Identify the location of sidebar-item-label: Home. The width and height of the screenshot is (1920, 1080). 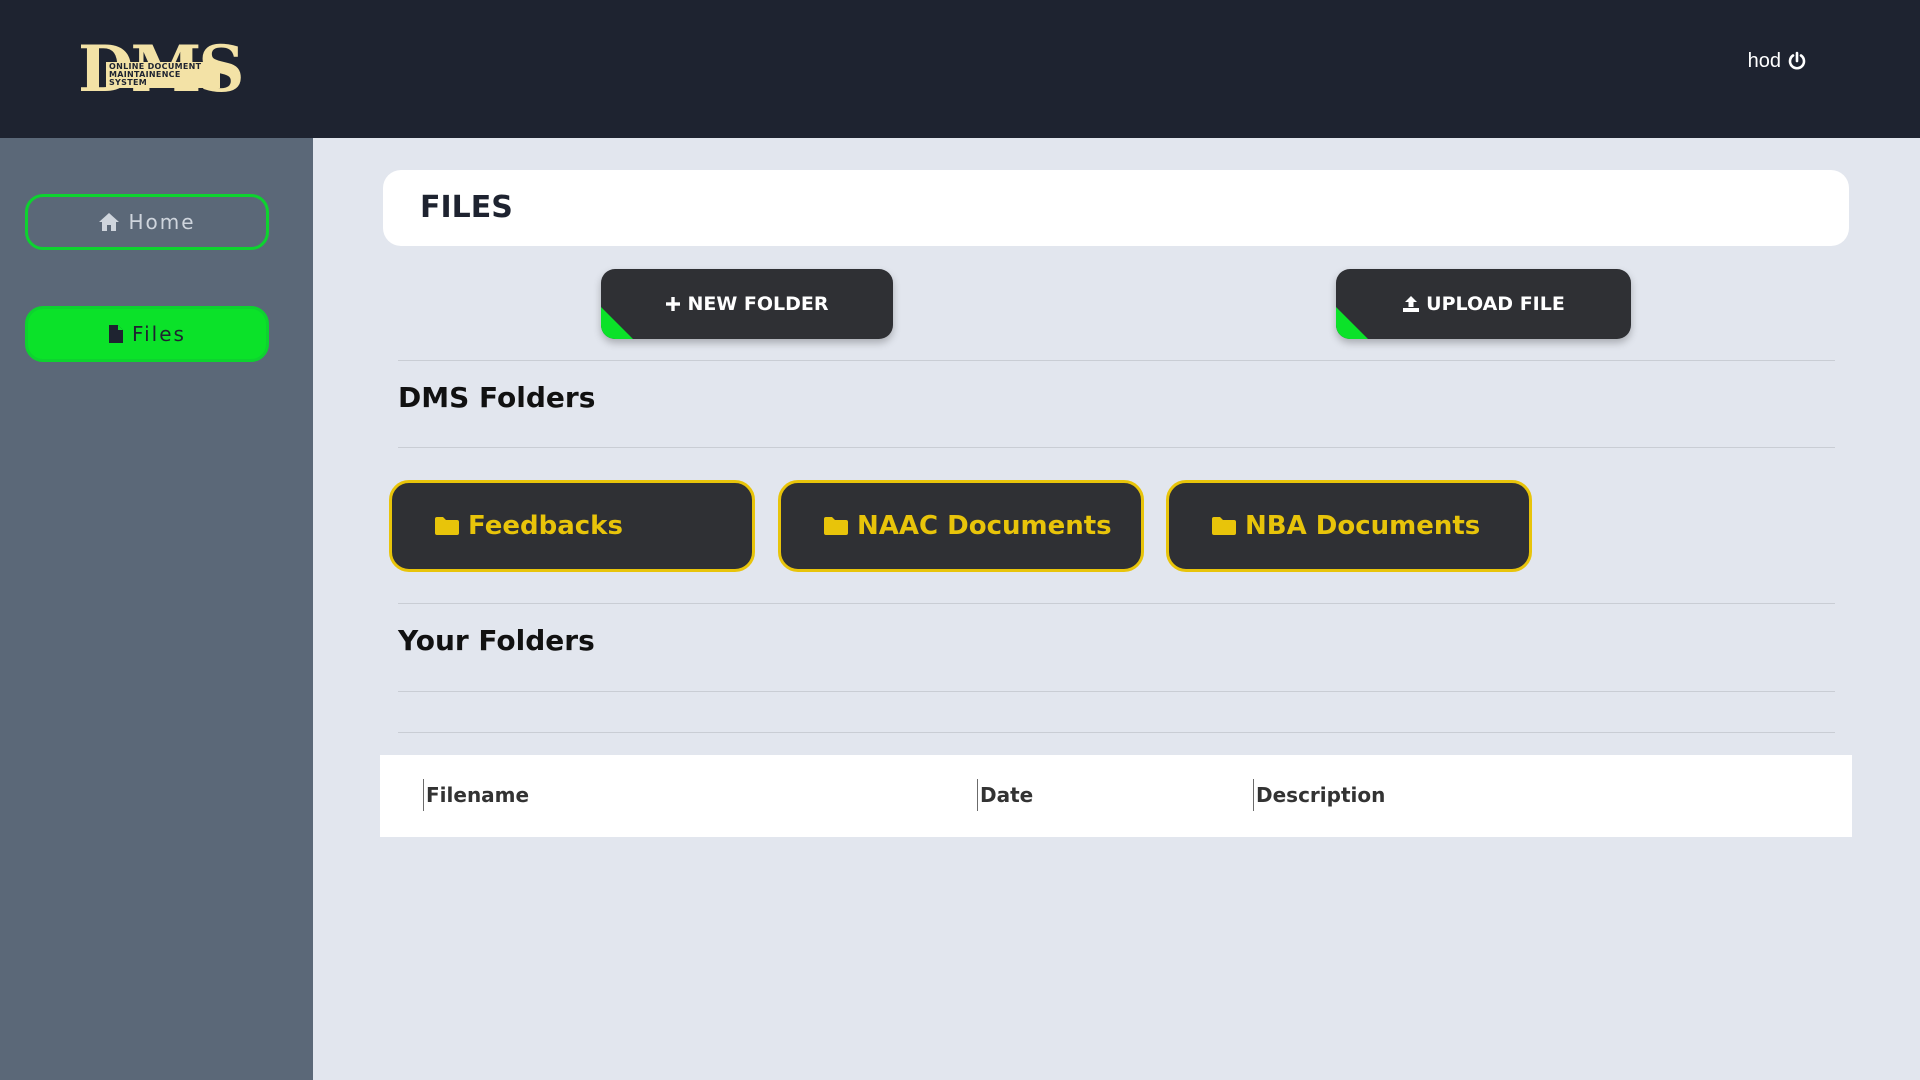
(162, 222).